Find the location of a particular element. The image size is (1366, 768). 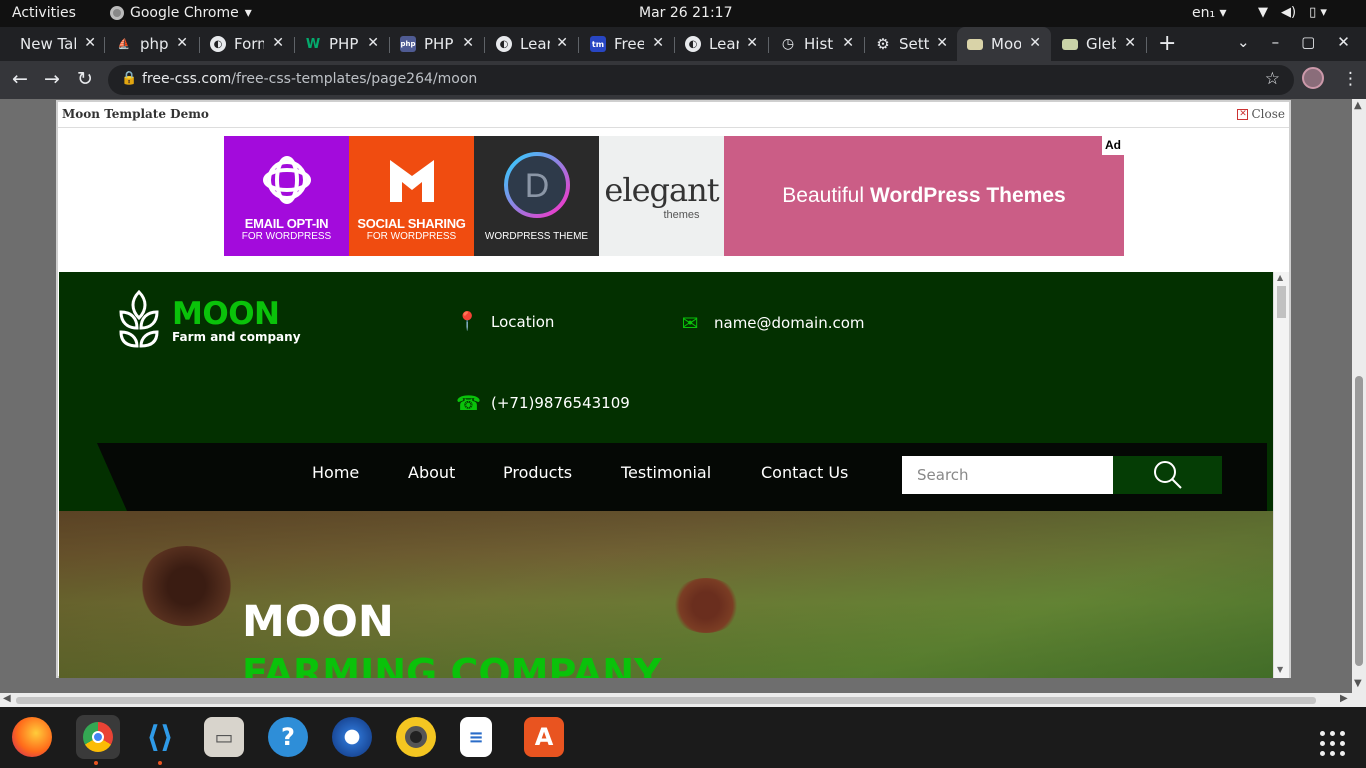

kebab-menu-icon: ⋮ is located at coordinates (1350, 79).